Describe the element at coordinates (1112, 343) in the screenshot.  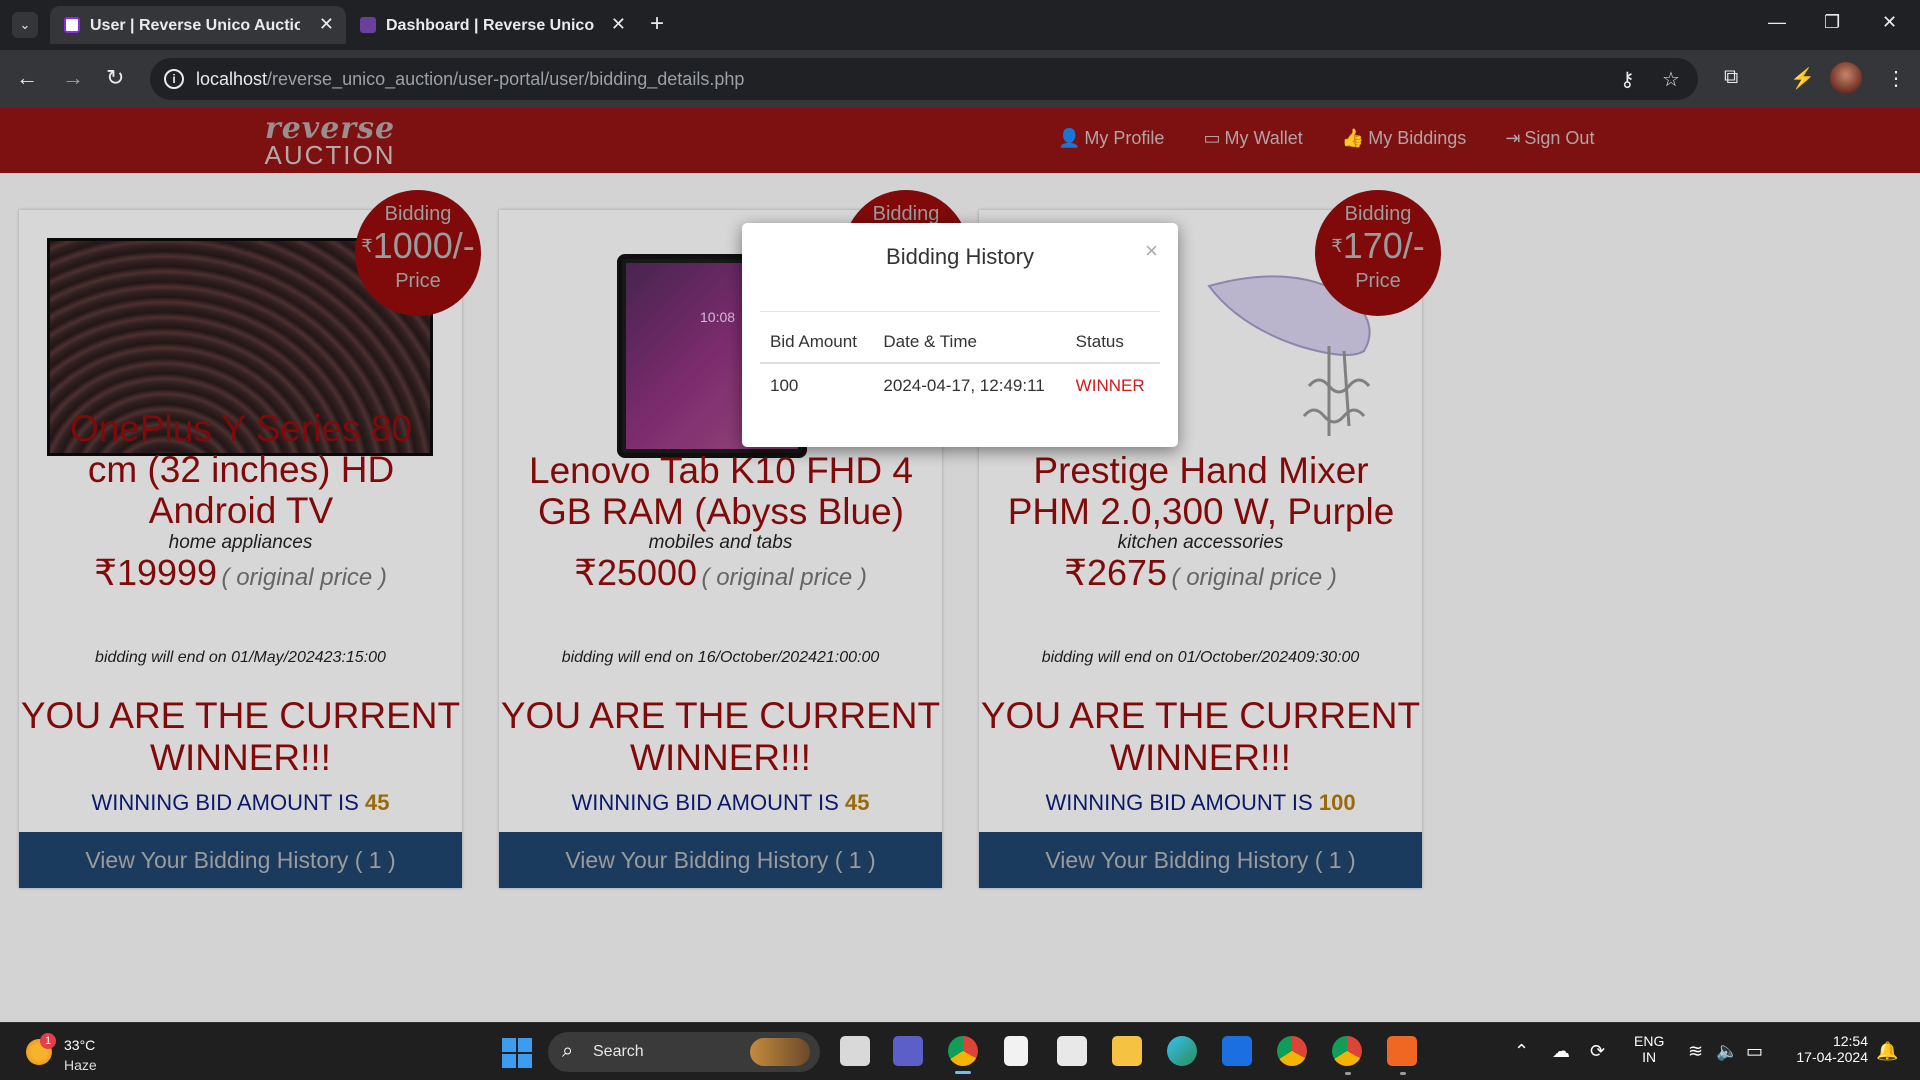
I see `column-header: Status` at that location.